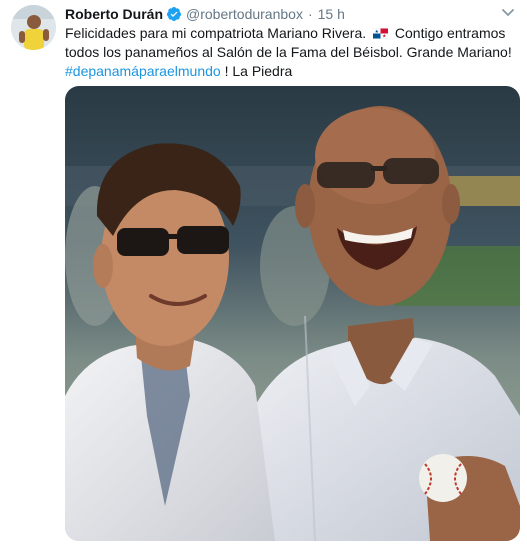  I want to click on panama-flag-icon, so click(381, 33).